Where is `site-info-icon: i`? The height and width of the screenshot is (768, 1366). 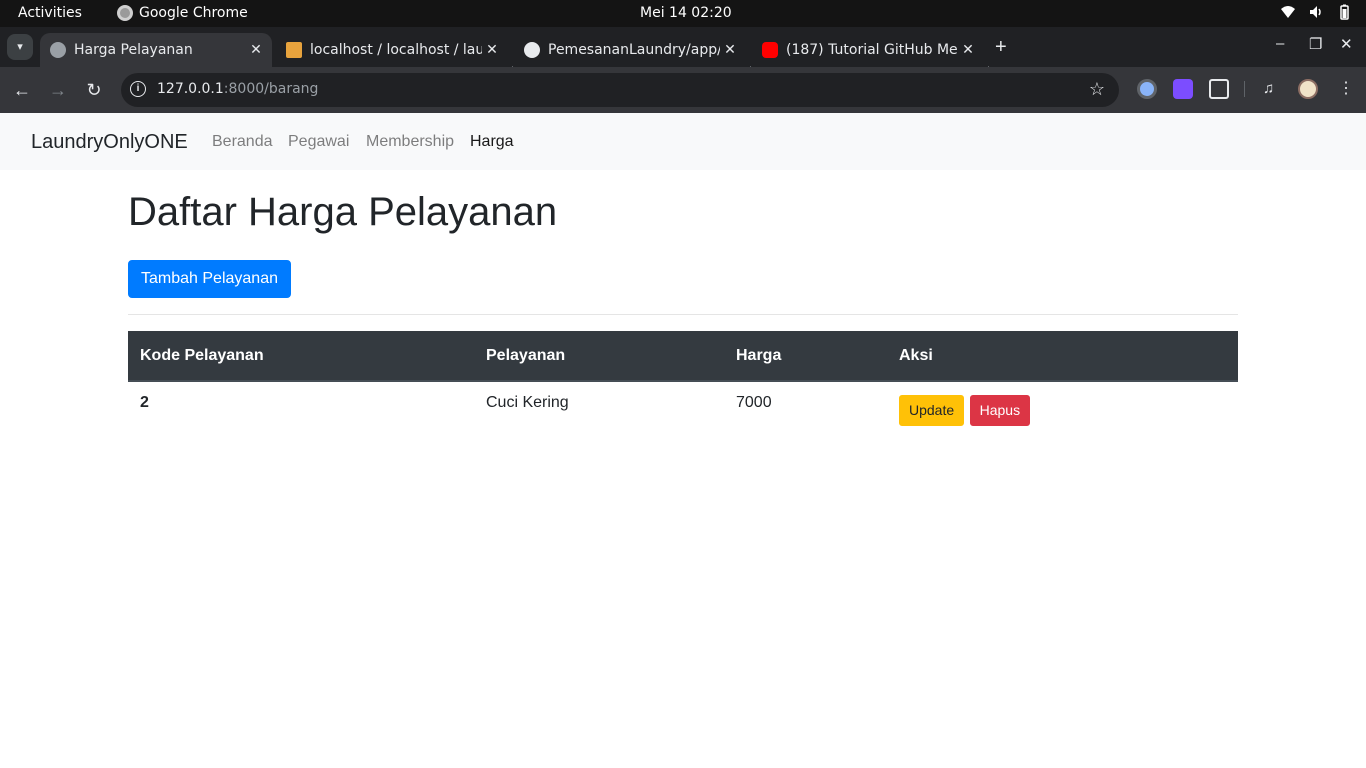 site-info-icon: i is located at coordinates (138, 89).